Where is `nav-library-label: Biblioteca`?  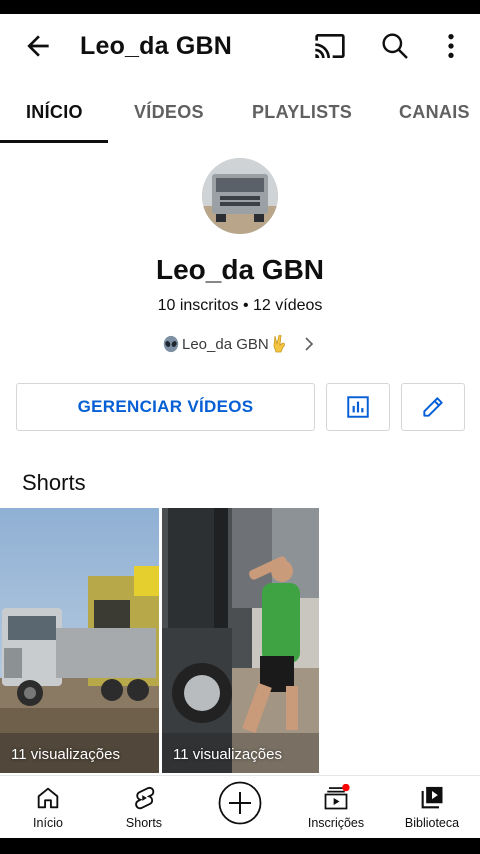
nav-library-label: Biblioteca is located at coordinates (432, 823).